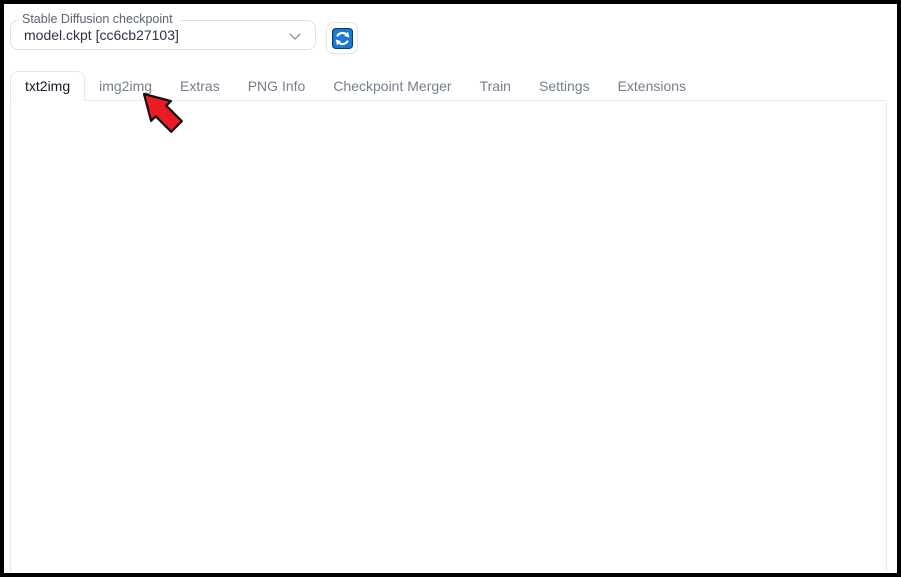 The image size is (901, 577). What do you see at coordinates (101, 35) in the screenshot?
I see `checkpoint-value: model.ckpt [cc6cb27103]` at bounding box center [101, 35].